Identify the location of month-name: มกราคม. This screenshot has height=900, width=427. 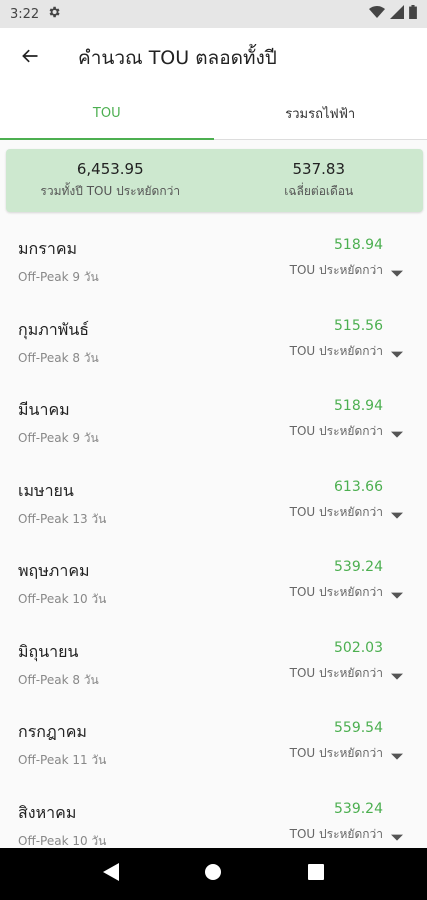
(48, 248).